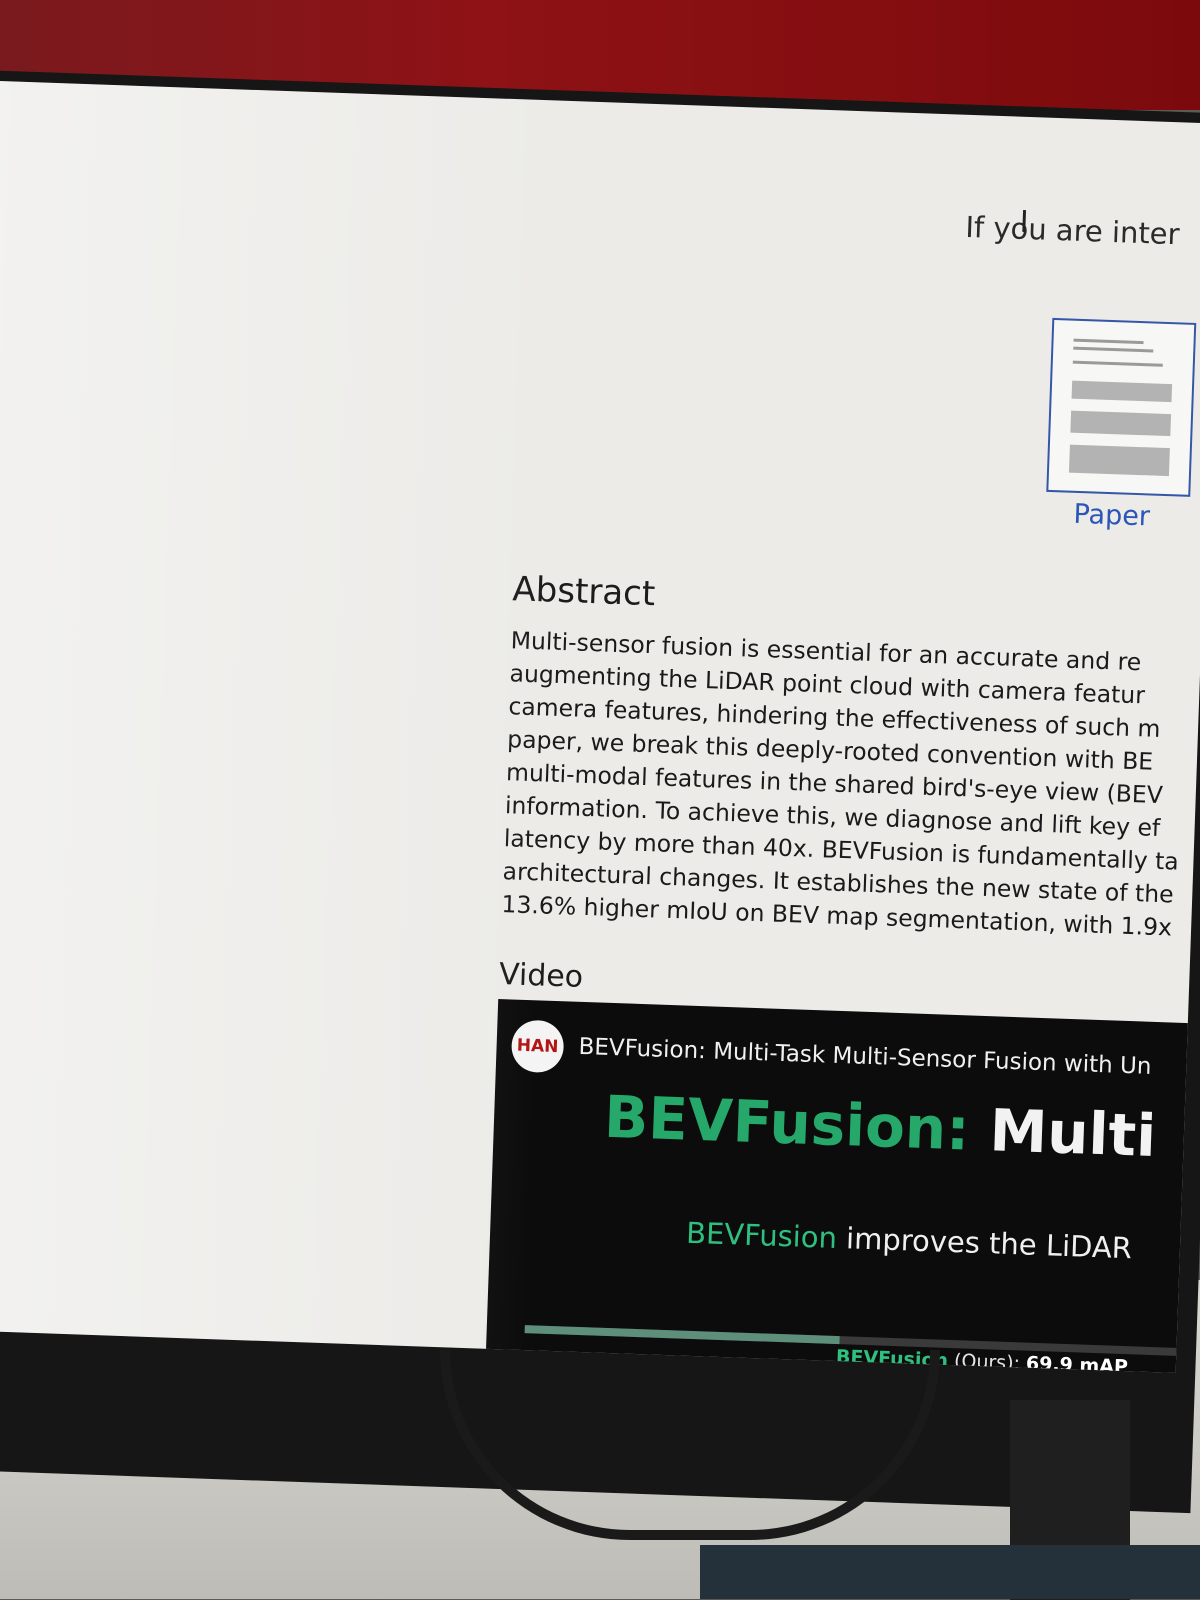 The image size is (1200, 1600). I want to click on headline-white-text: Multi, so click(1063, 1133).